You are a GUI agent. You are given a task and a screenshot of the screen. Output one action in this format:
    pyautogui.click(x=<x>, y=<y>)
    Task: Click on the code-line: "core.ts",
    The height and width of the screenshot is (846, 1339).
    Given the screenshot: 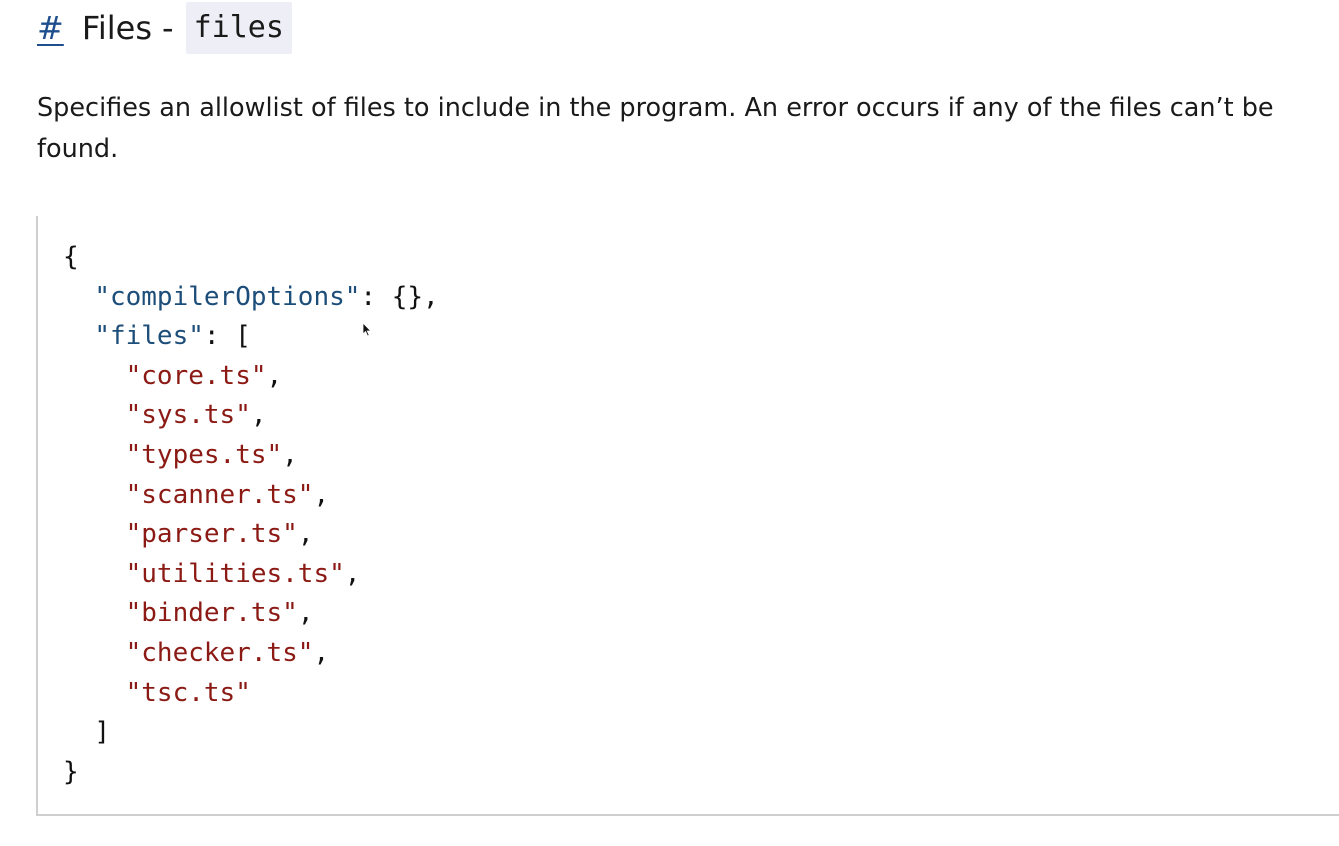 What is the action you would take?
    pyautogui.click(x=251, y=377)
    